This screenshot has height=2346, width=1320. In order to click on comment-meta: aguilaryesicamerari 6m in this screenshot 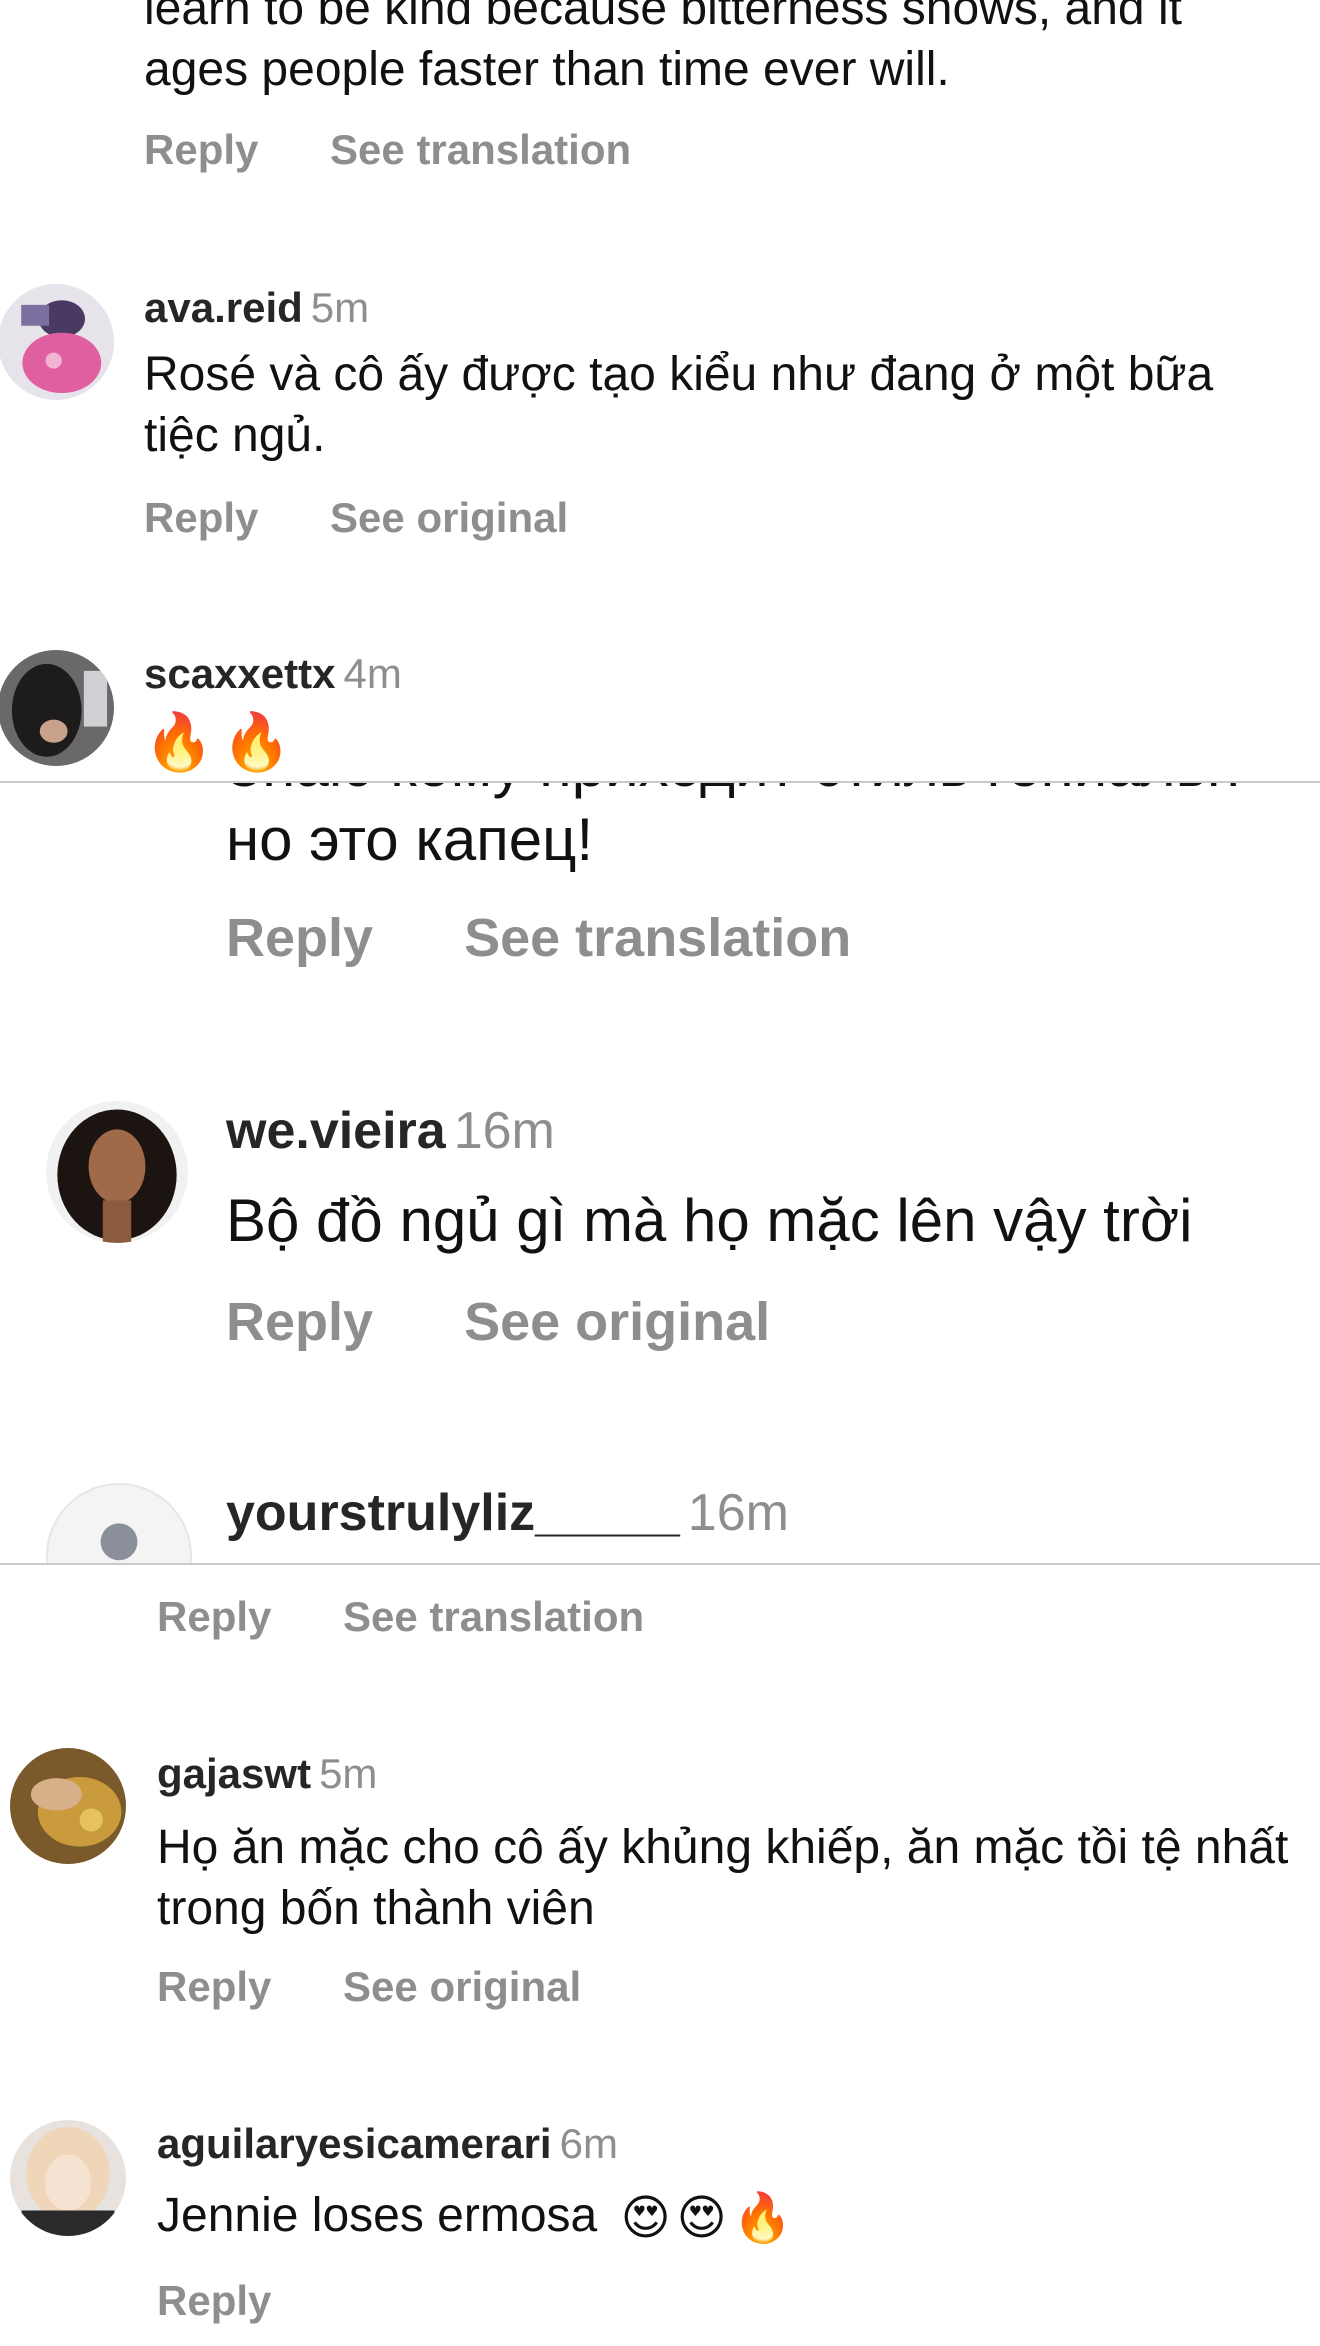, I will do `click(387, 2144)`.